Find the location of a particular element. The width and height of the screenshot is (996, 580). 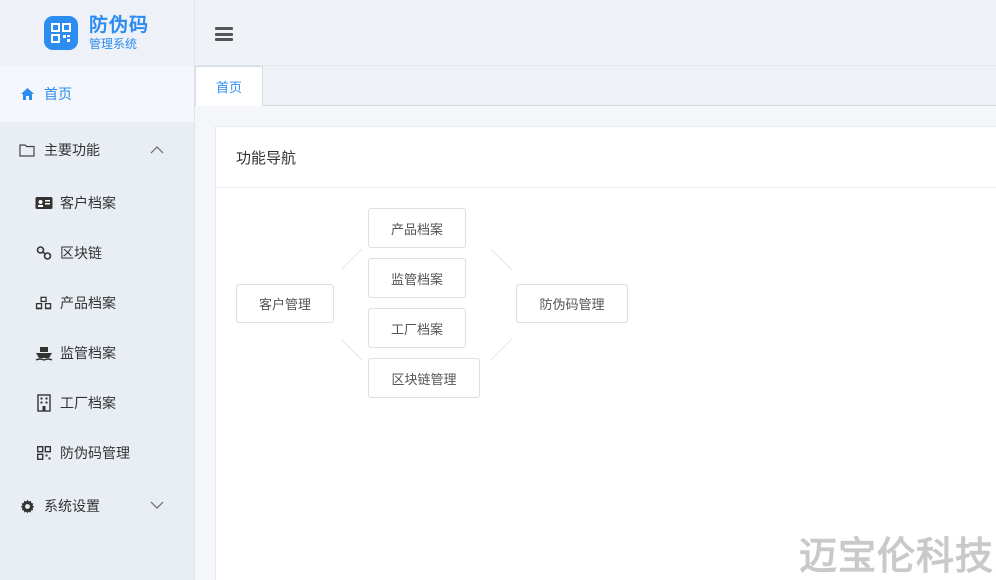

nav-supervision-archive: 监管档案 is located at coordinates (417, 278).